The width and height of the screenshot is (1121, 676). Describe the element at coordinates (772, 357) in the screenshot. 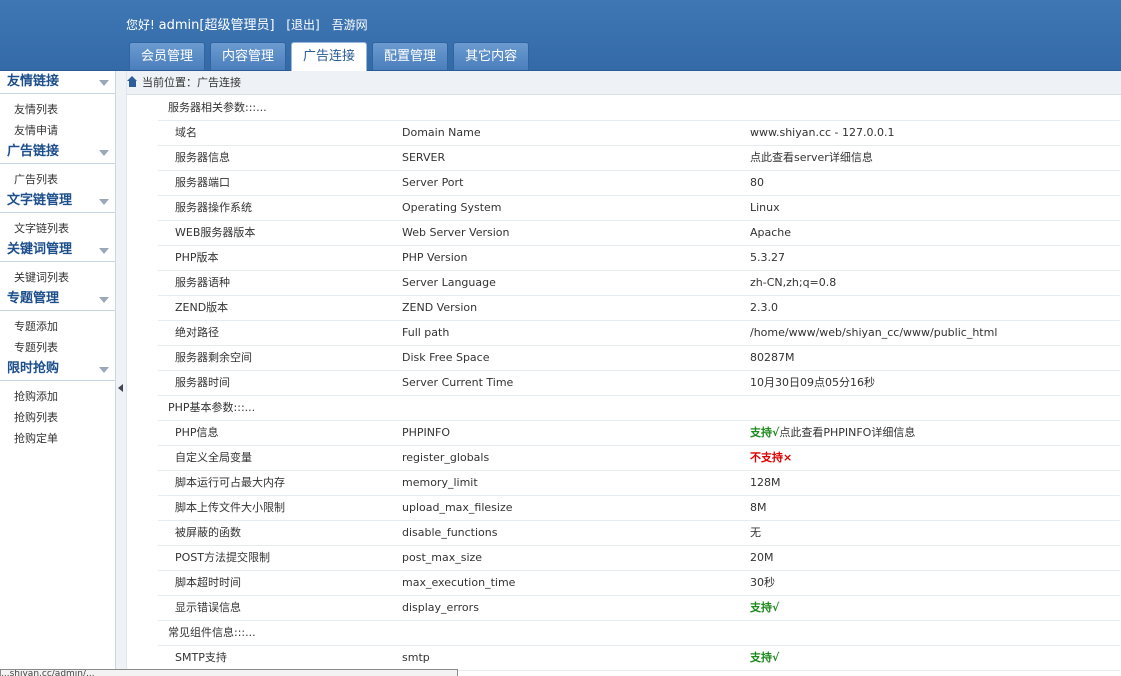

I see `param-value: 80287M` at that location.